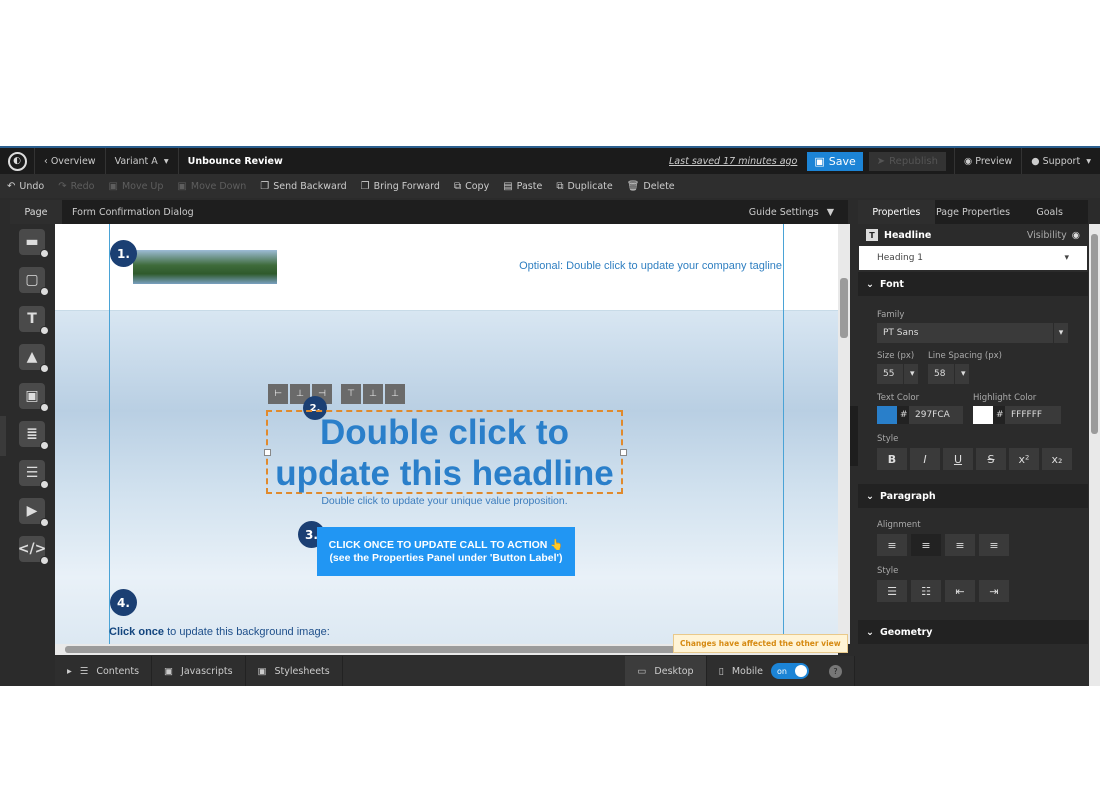  Describe the element at coordinates (1057, 459) in the screenshot. I see `subscript-button: x₂` at that location.